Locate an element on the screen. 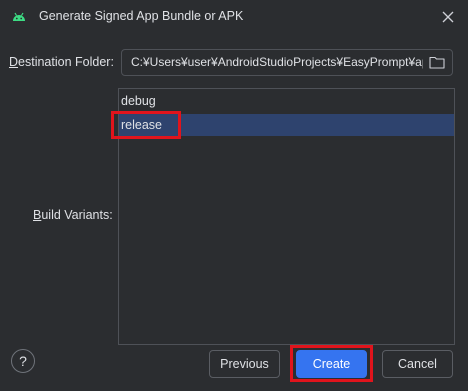 This screenshot has width=468, height=391. close-button is located at coordinates (448, 17).